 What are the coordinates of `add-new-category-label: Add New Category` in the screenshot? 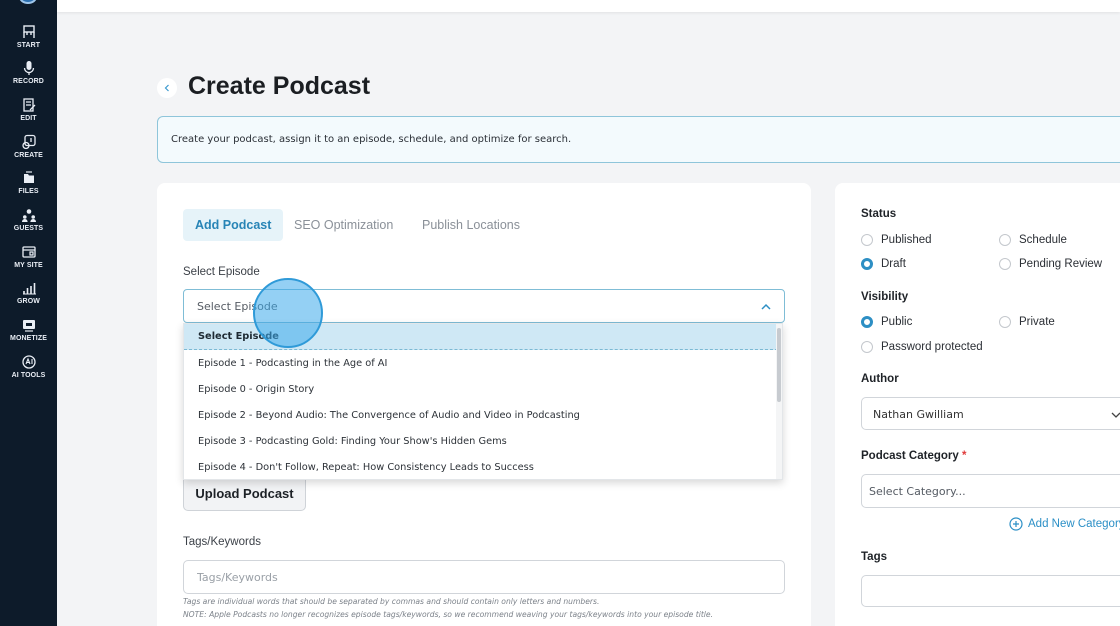 It's located at (1074, 524).